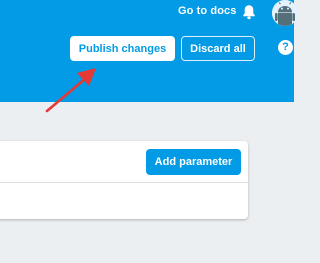 The width and height of the screenshot is (320, 263). I want to click on go-to-docs-link: Go to docs, so click(207, 11).